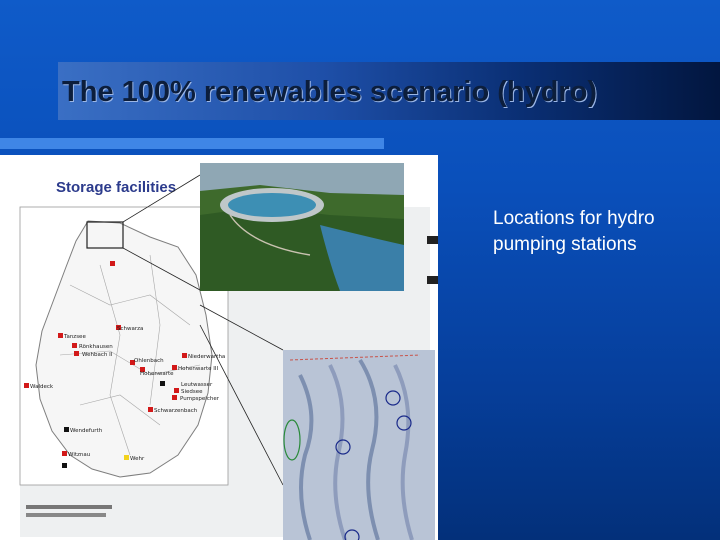  What do you see at coordinates (330, 92) in the screenshot?
I see `slide-title: The 100% renewables scenario (hydro)` at bounding box center [330, 92].